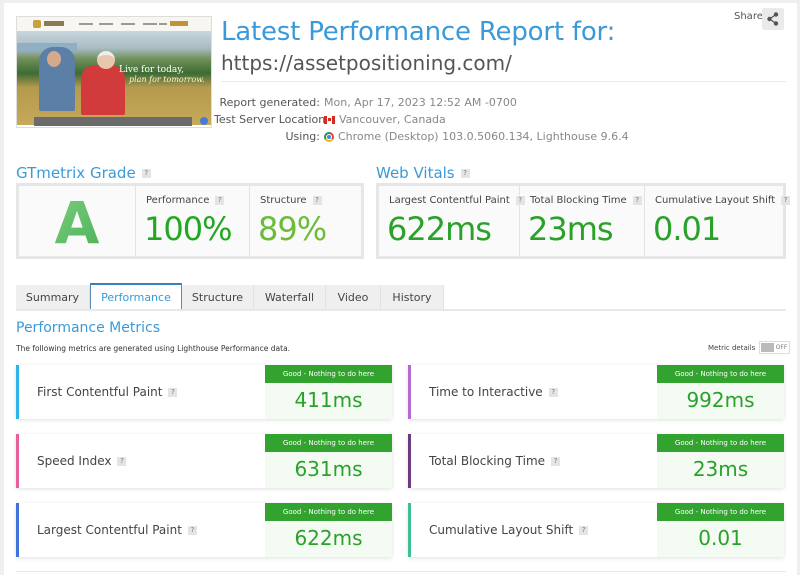 The width and height of the screenshot is (800, 575). What do you see at coordinates (53, 297) in the screenshot?
I see `tab-summary: Summary` at bounding box center [53, 297].